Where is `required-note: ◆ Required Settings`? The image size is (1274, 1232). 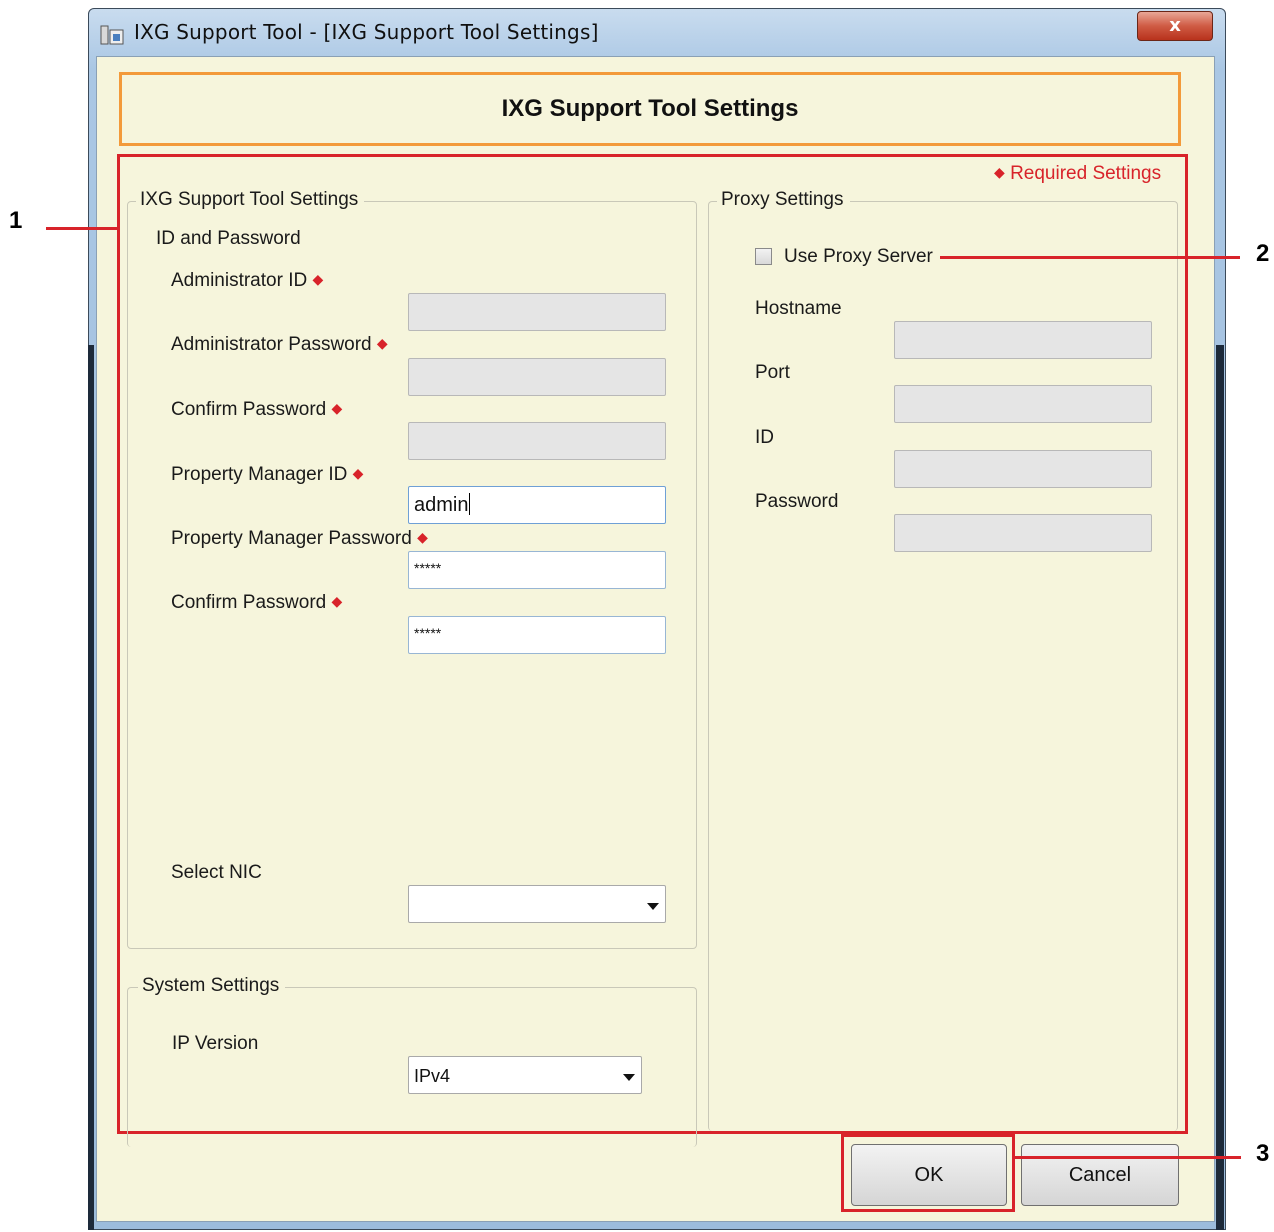
required-note: ◆ Required Settings is located at coordinates (1077, 174).